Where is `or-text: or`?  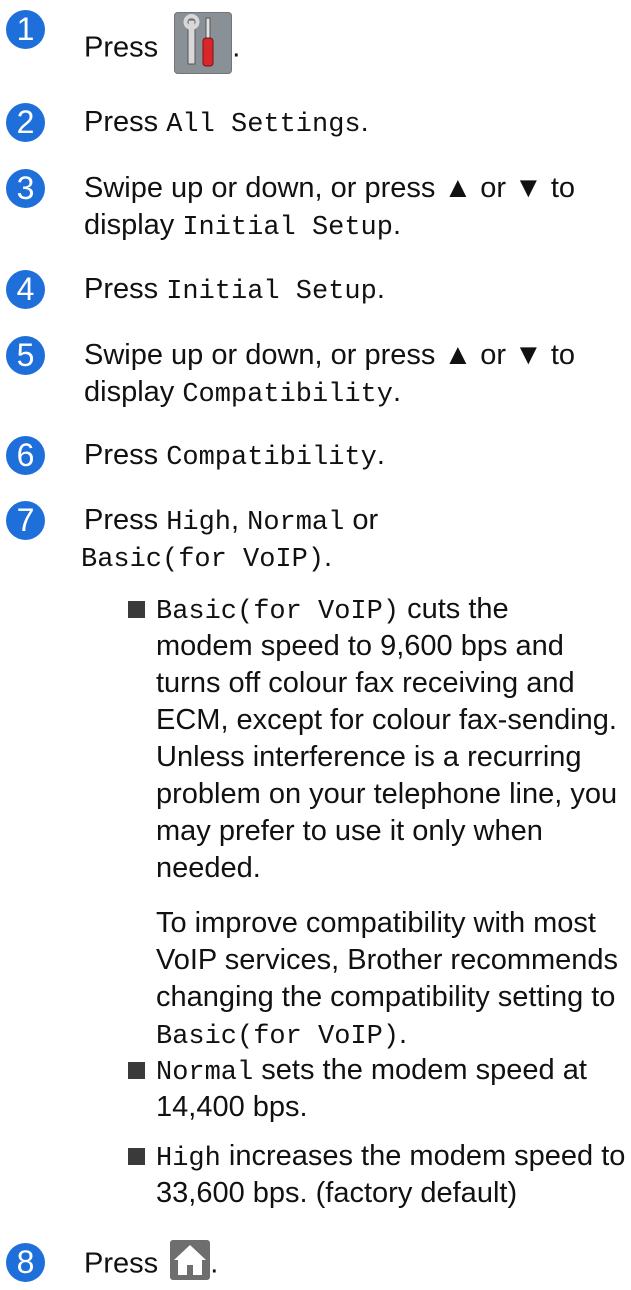
or-text: or is located at coordinates (361, 520).